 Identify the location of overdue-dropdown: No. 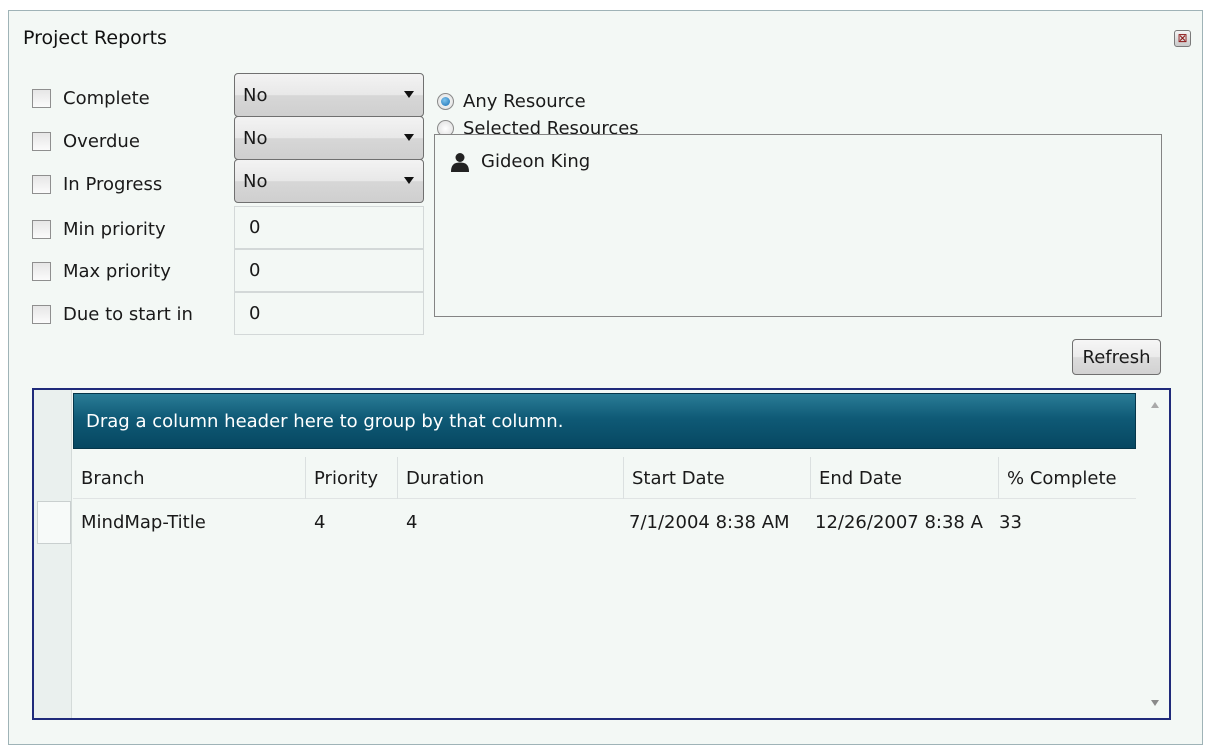
(329, 138).